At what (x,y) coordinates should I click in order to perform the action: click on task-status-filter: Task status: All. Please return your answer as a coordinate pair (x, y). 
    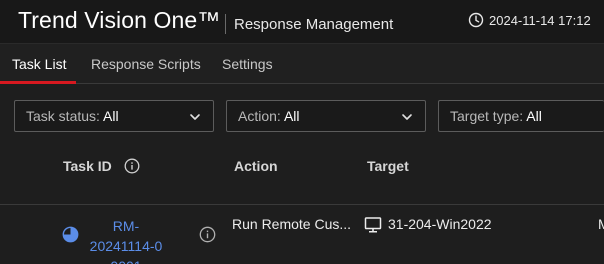
    Looking at the image, I should click on (114, 116).